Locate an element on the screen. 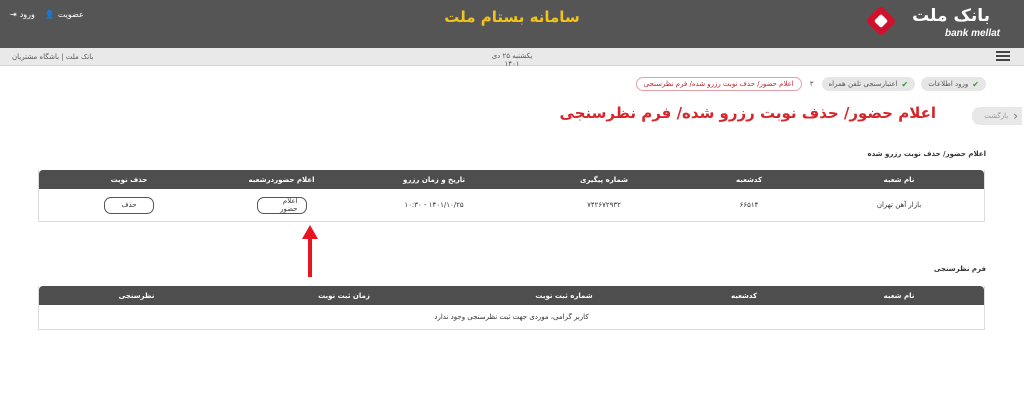  cell-branch-name: بازار آهن تهران is located at coordinates (899, 205).